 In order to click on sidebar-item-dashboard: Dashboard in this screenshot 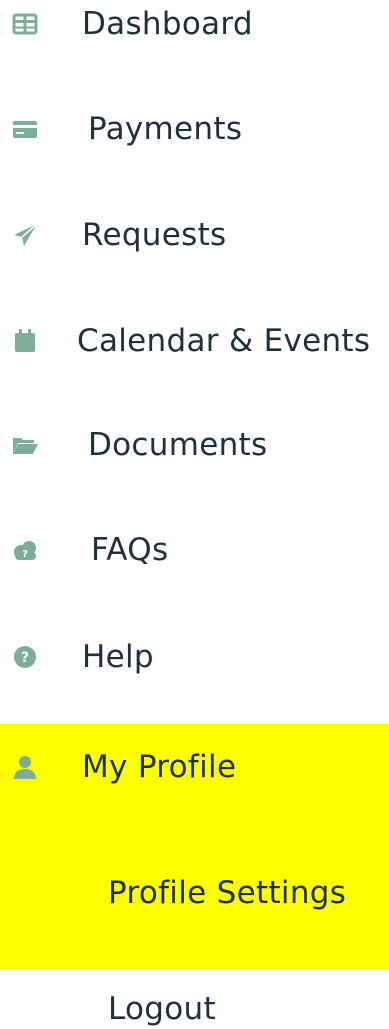, I will do `click(194, 32)`.